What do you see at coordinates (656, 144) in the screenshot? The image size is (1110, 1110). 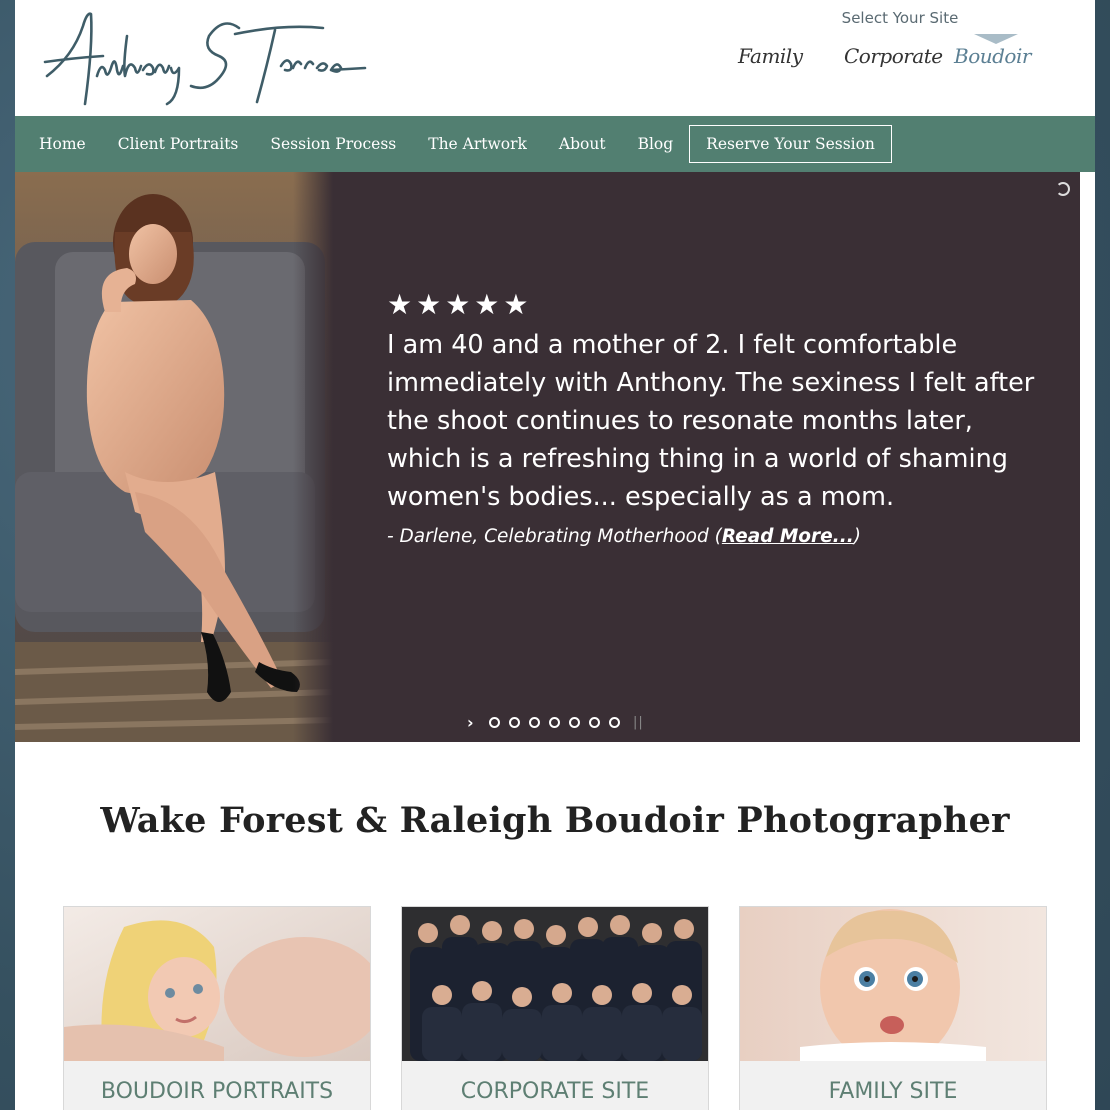 I see `nav-item-blog: Blog` at bounding box center [656, 144].